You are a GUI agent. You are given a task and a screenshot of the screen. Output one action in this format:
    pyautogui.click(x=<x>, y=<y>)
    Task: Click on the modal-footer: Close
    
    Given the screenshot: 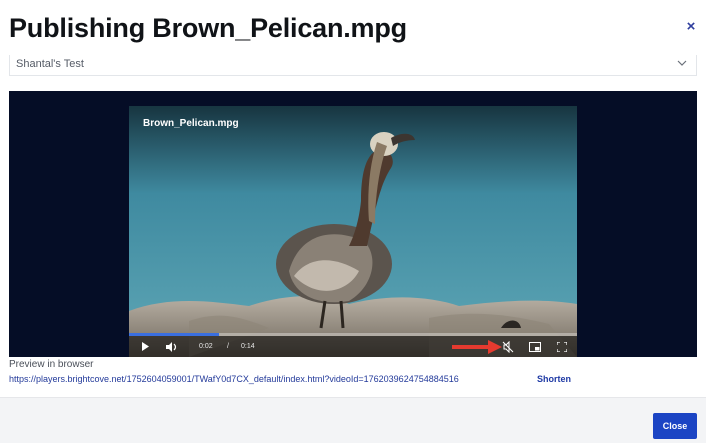 What is the action you would take?
    pyautogui.click(x=353, y=420)
    